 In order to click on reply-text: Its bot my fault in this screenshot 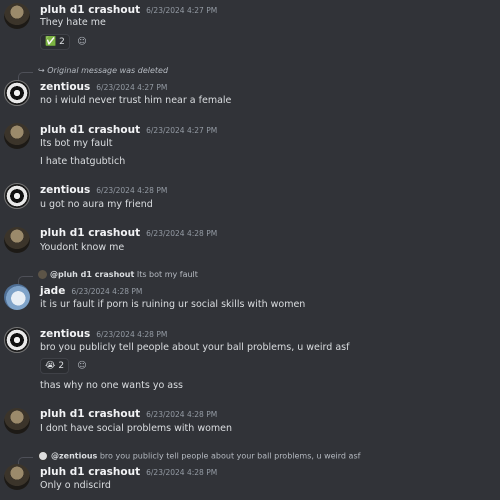, I will do `click(167, 274)`.